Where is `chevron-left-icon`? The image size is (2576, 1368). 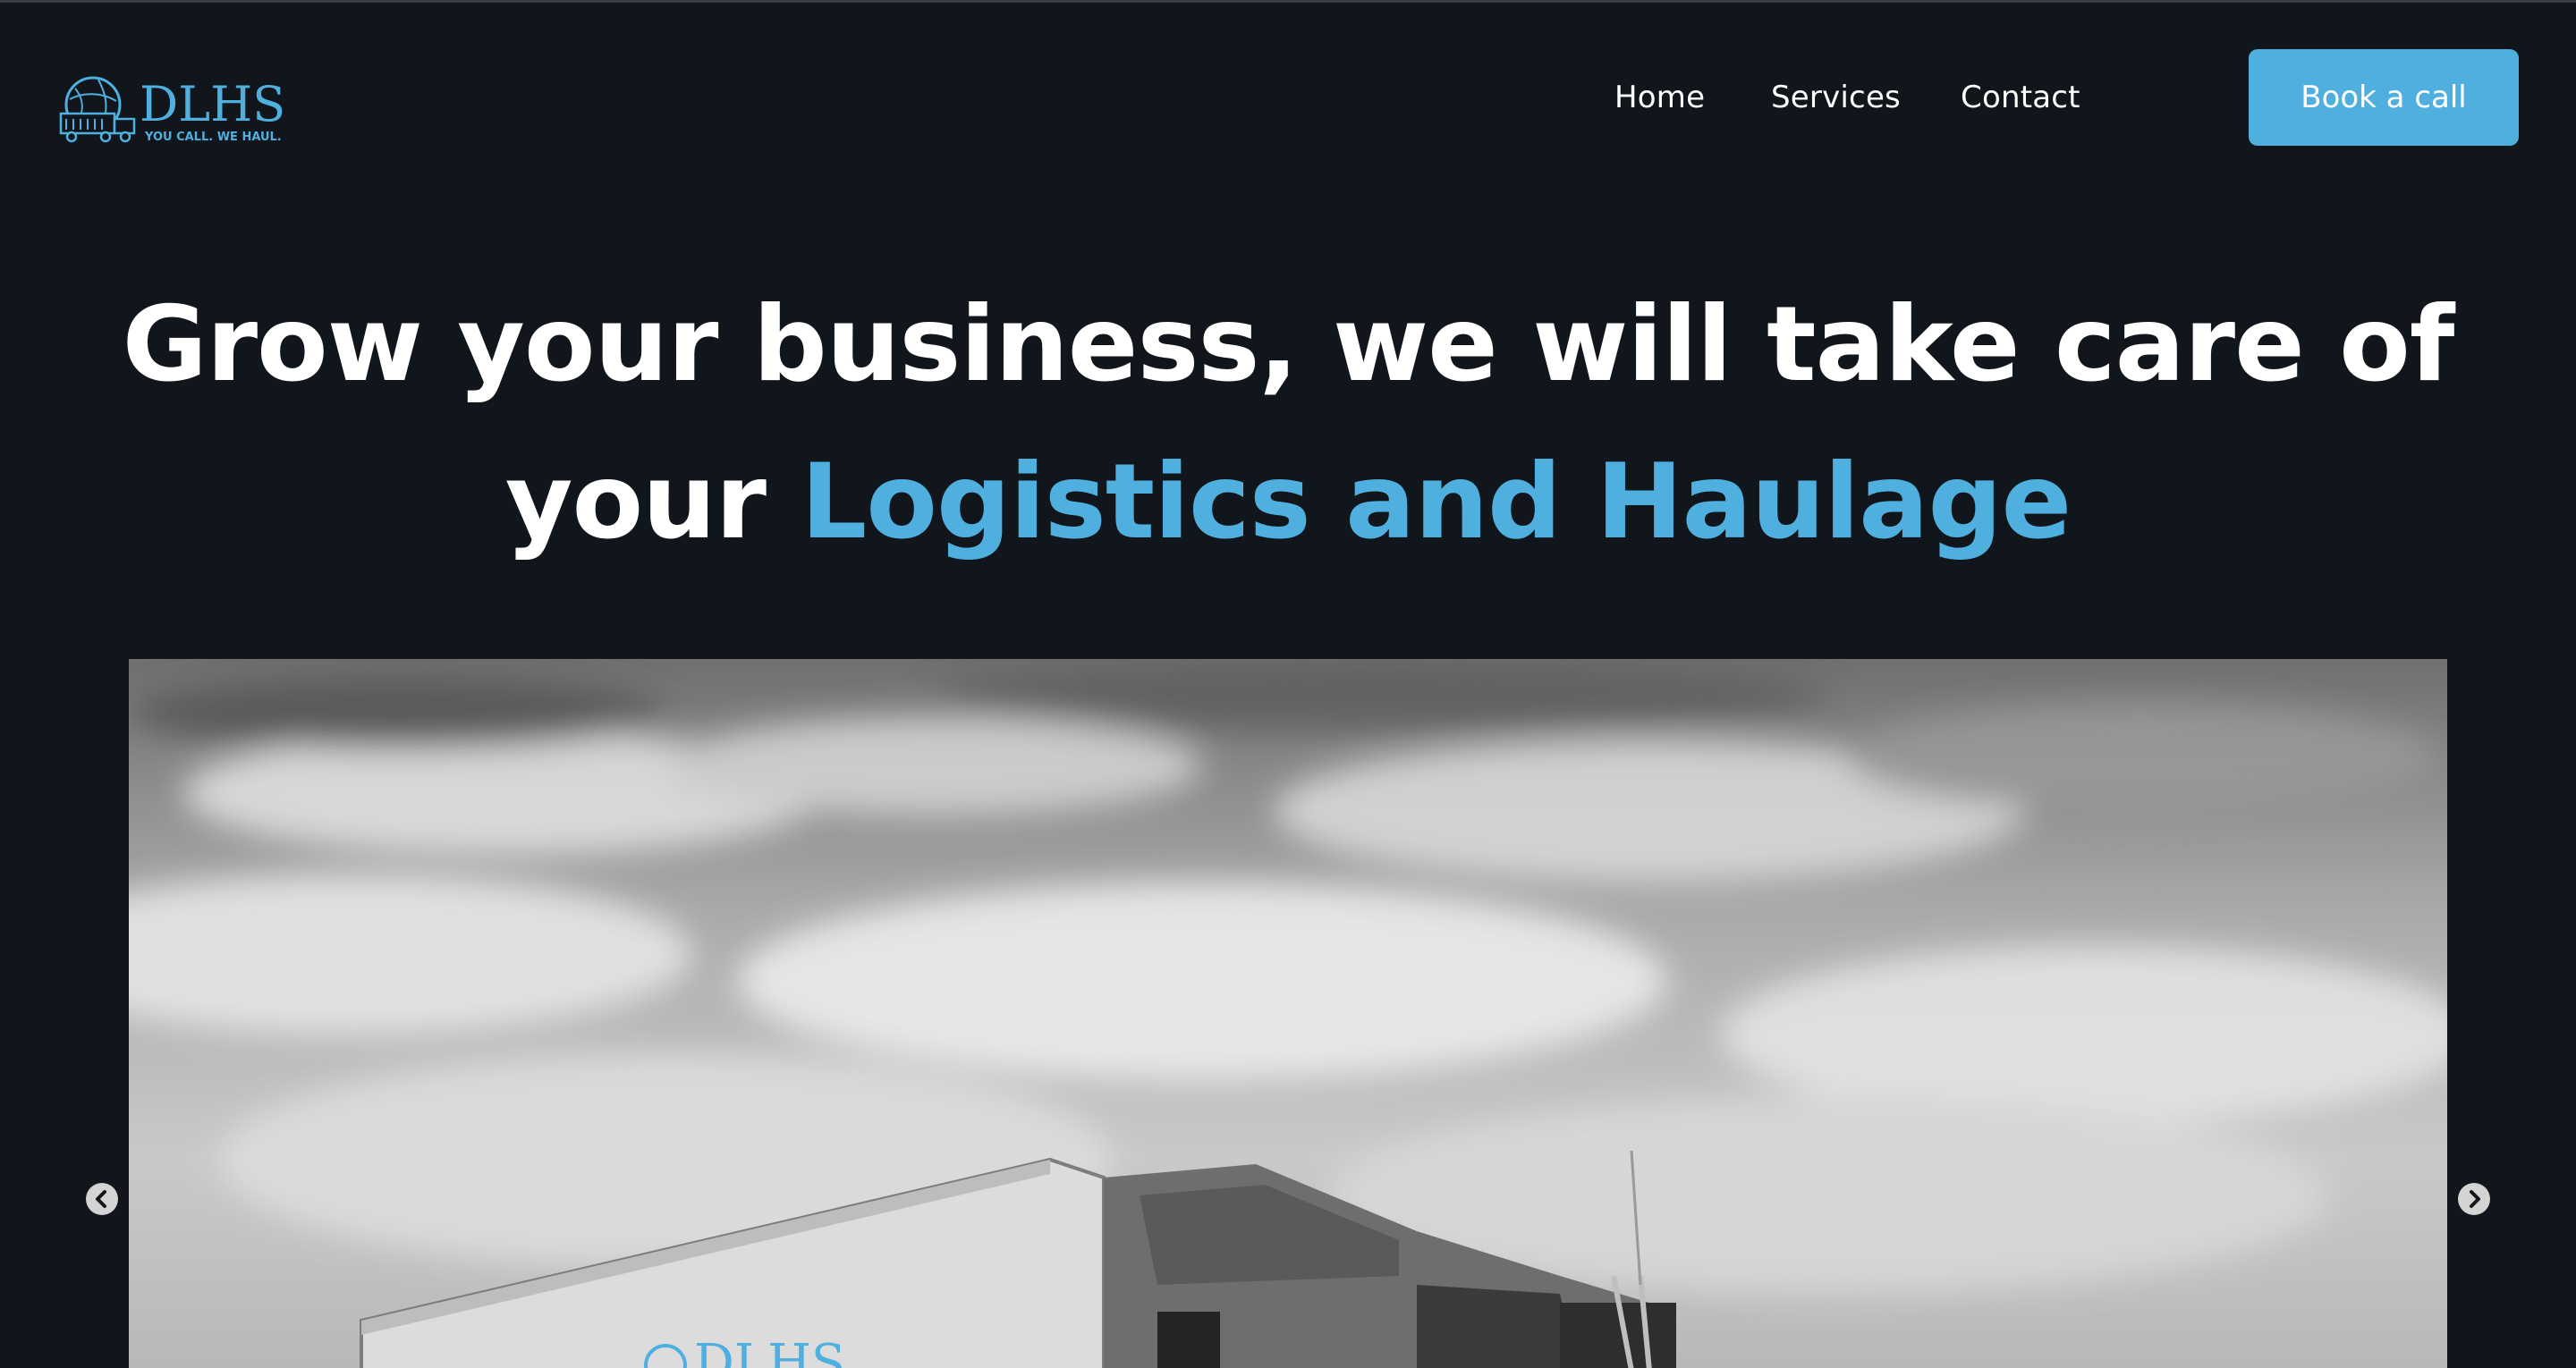 chevron-left-icon is located at coordinates (102, 1199).